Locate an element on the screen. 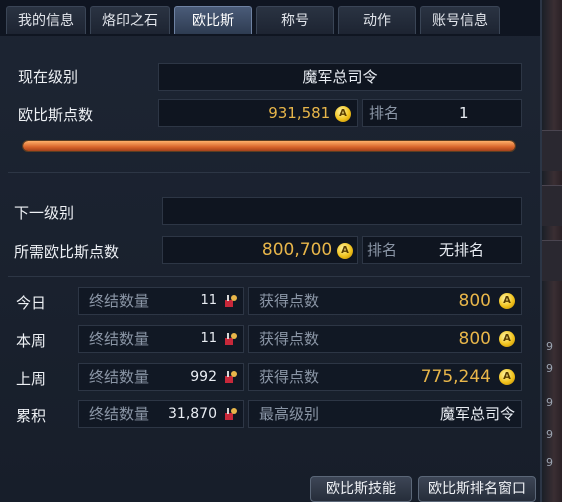 This screenshot has width=562, height=502. current-rank-label: 排名 is located at coordinates (384, 113).